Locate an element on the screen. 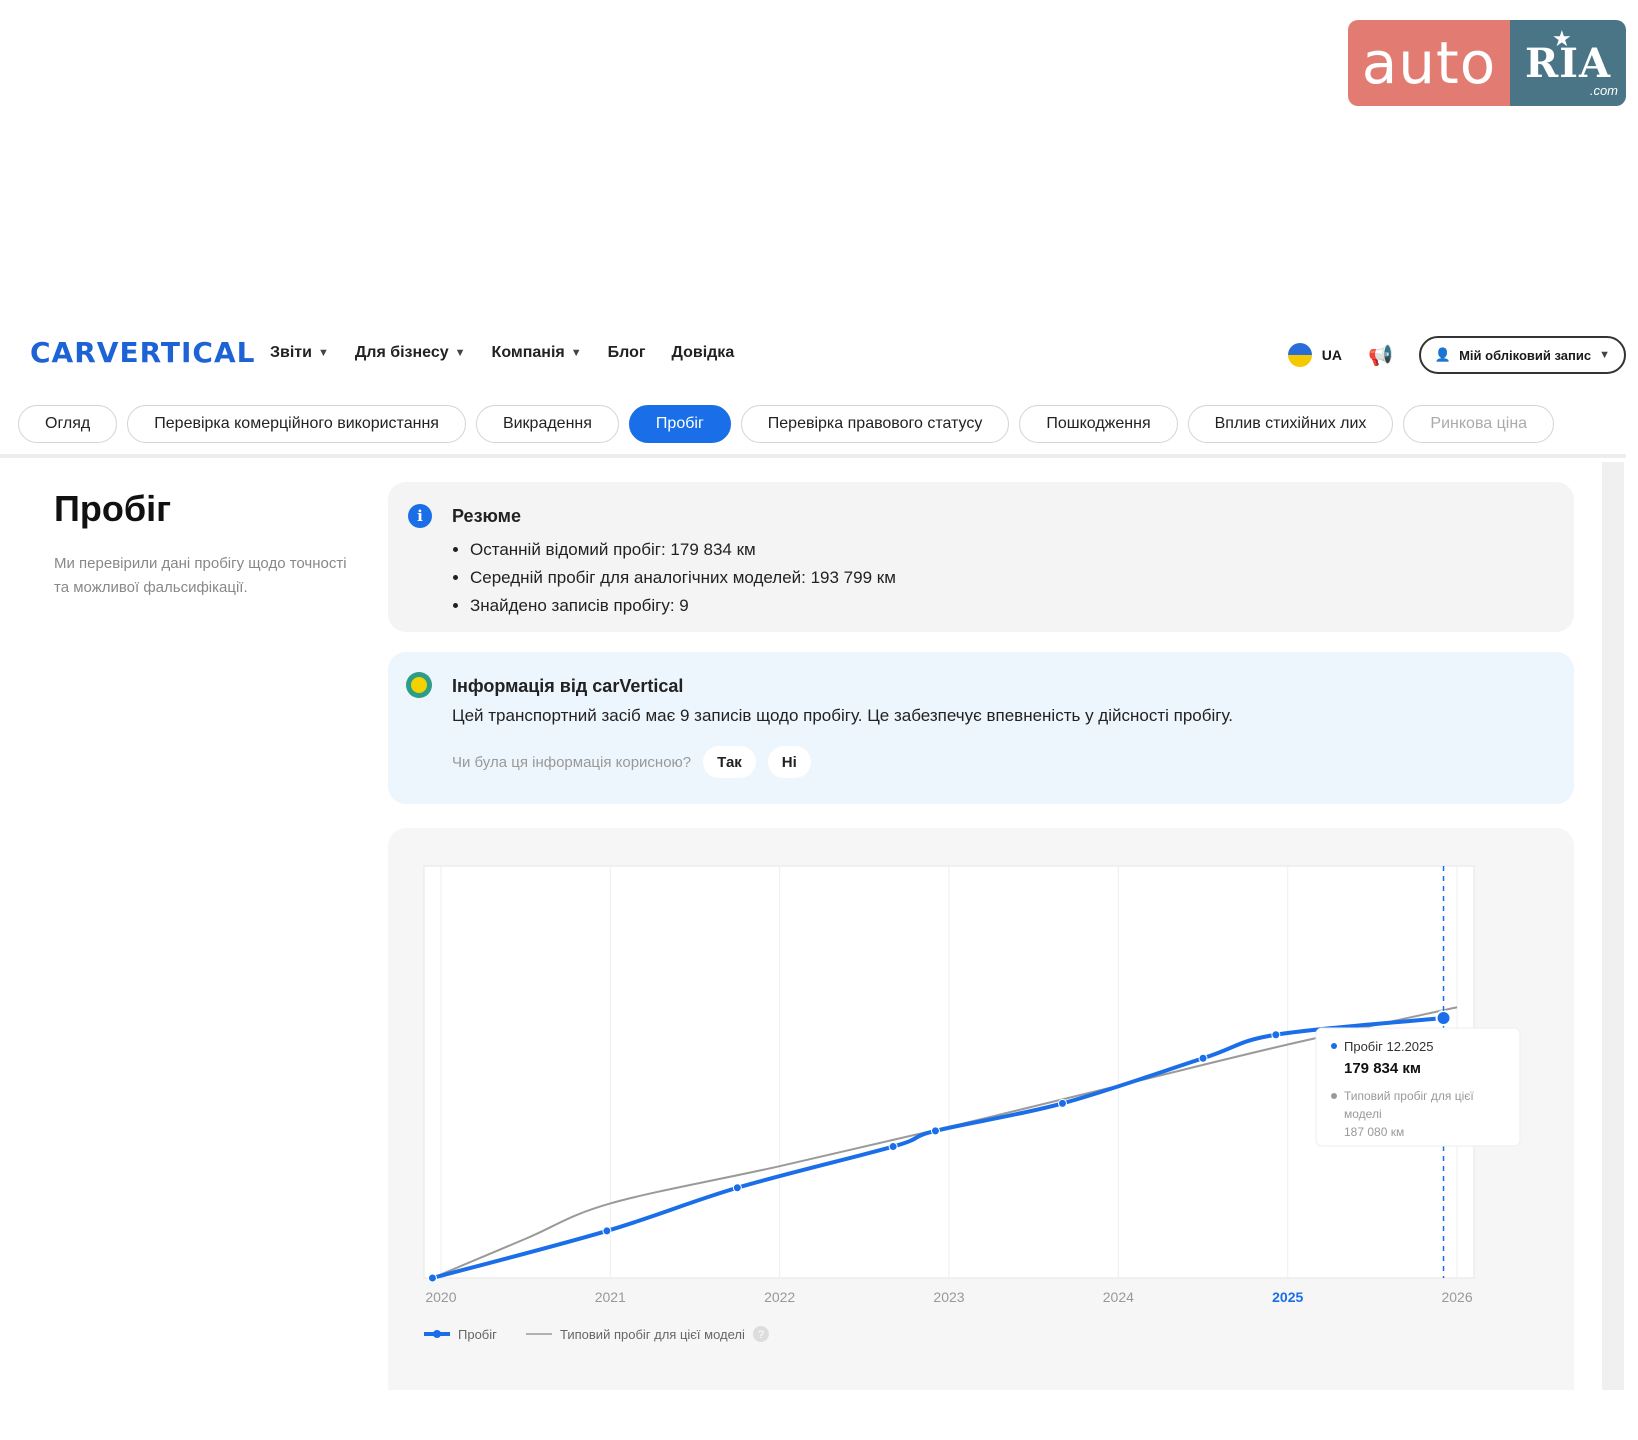 This screenshot has width=1638, height=1440. brand-logo: CARVERTICAL is located at coordinates (142, 352).